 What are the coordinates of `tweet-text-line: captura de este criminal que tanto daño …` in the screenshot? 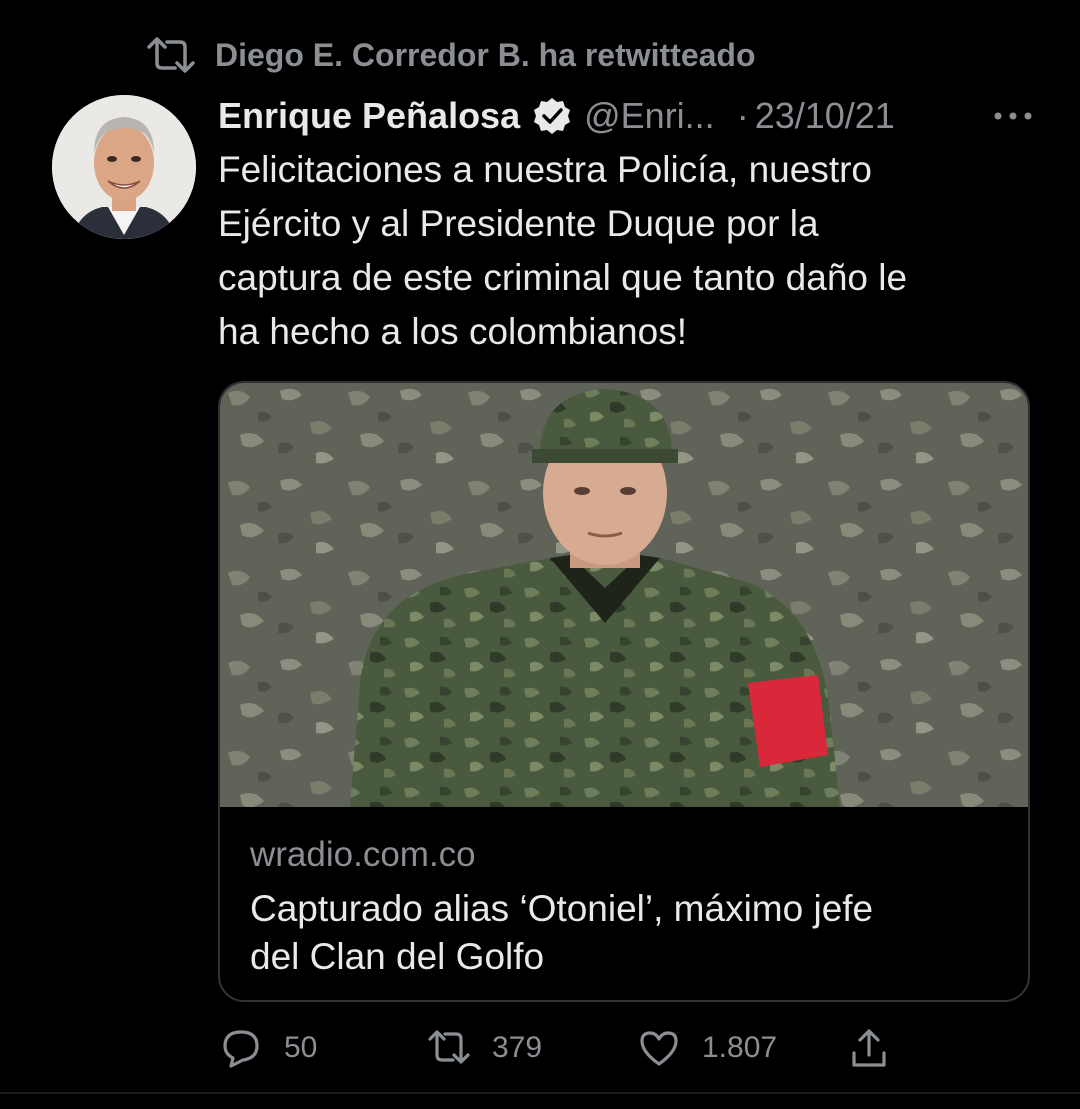 It's located at (563, 277).